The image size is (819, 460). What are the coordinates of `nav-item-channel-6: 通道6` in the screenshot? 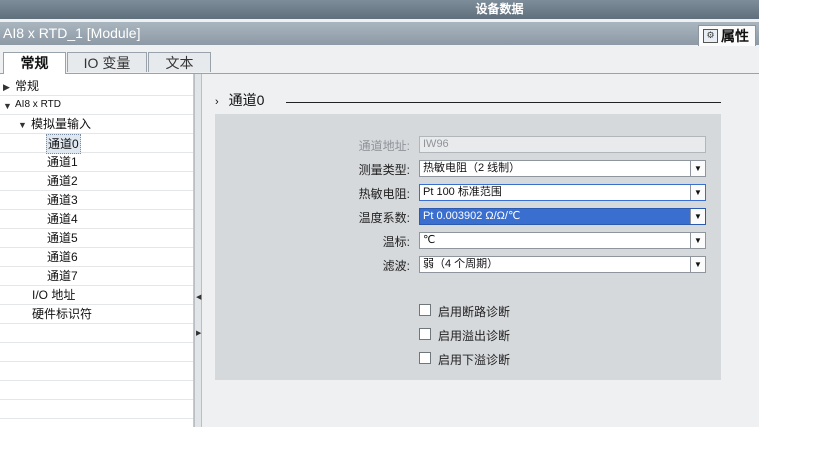 It's located at (96, 257).